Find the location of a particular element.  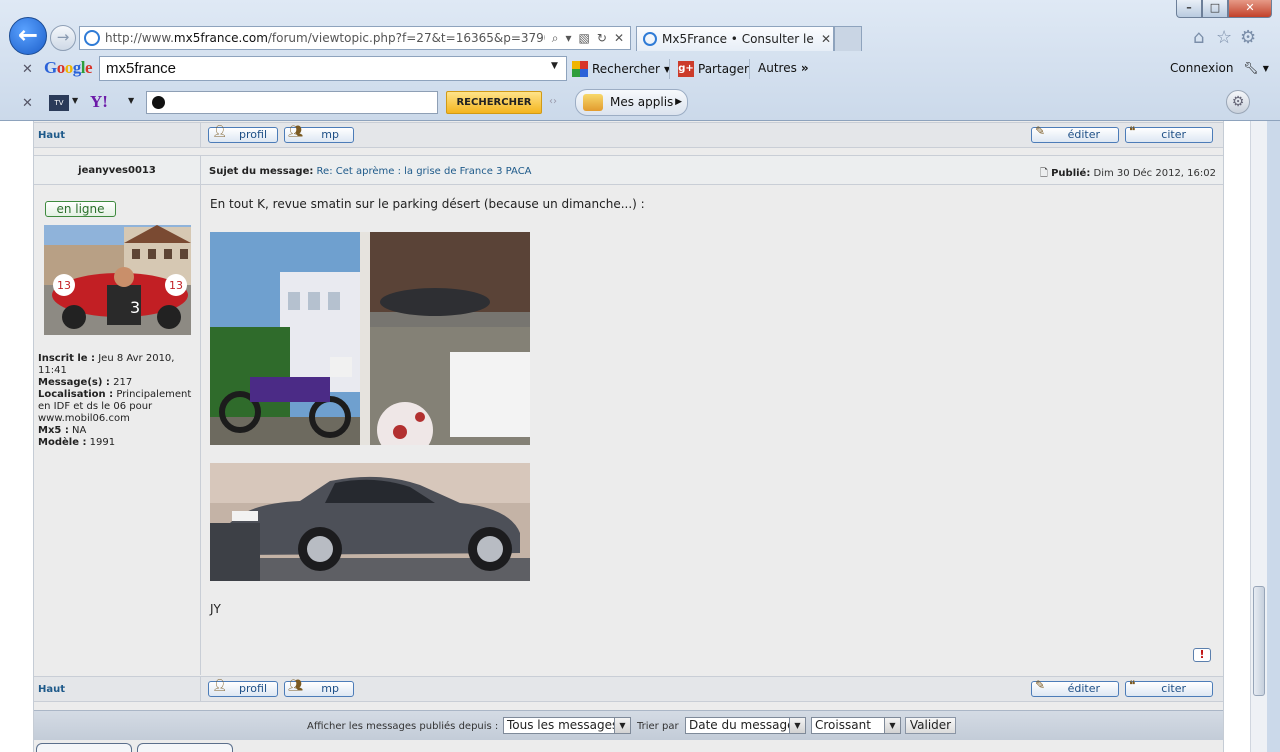

search-icon: ⌕ is located at coordinates (555, 38).